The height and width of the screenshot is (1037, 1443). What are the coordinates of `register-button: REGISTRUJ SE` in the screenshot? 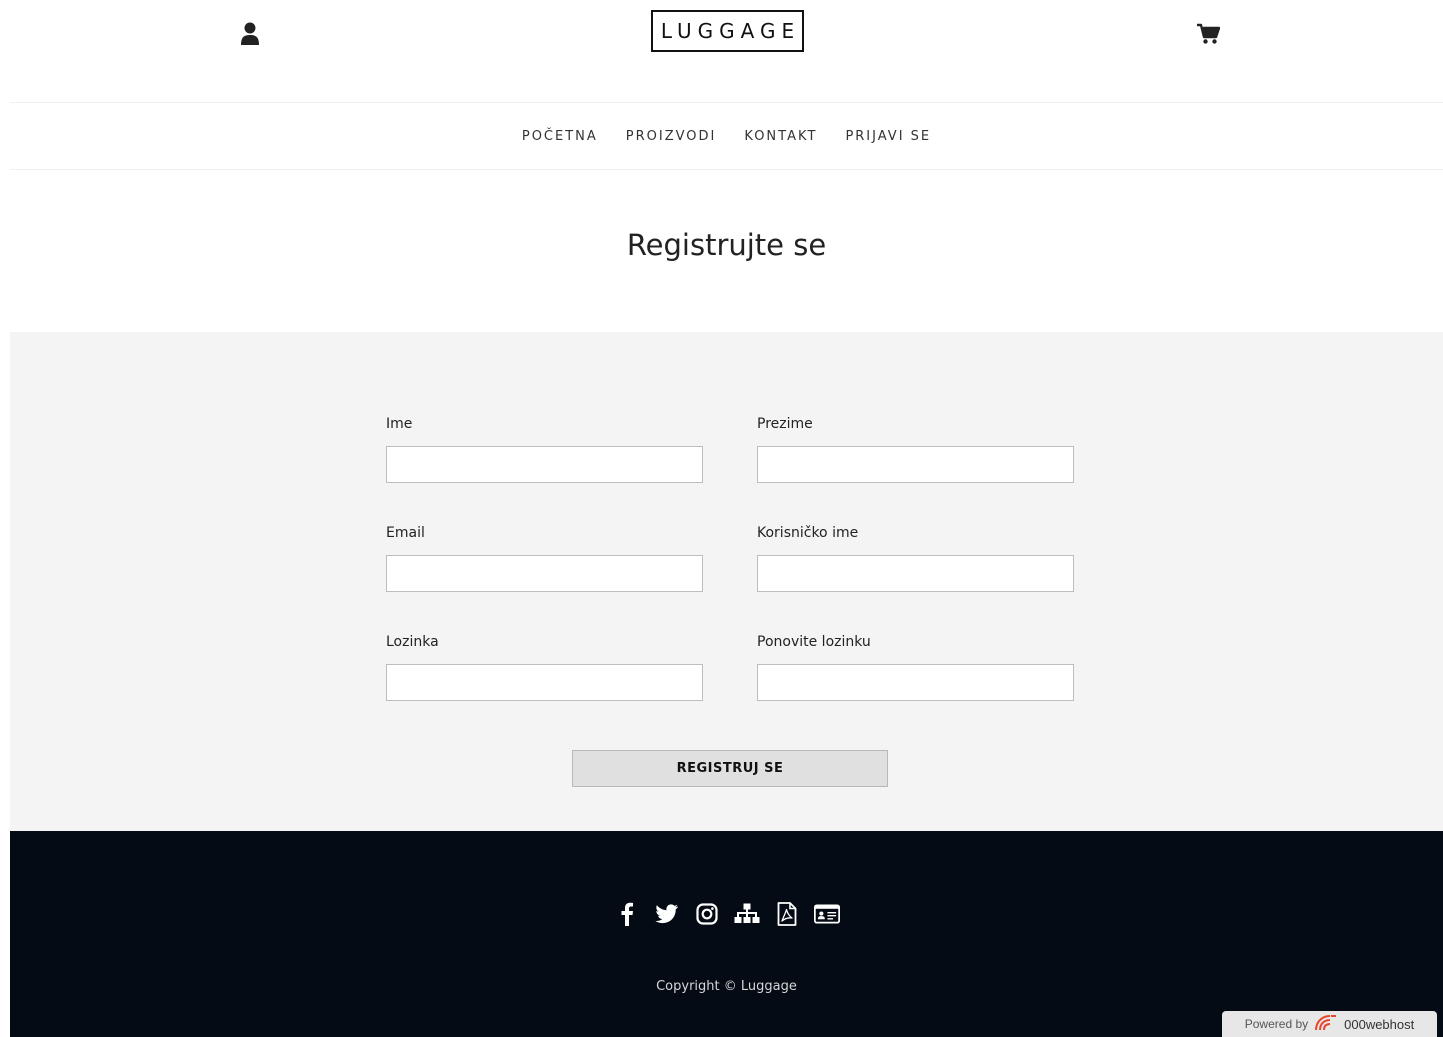 It's located at (730, 768).